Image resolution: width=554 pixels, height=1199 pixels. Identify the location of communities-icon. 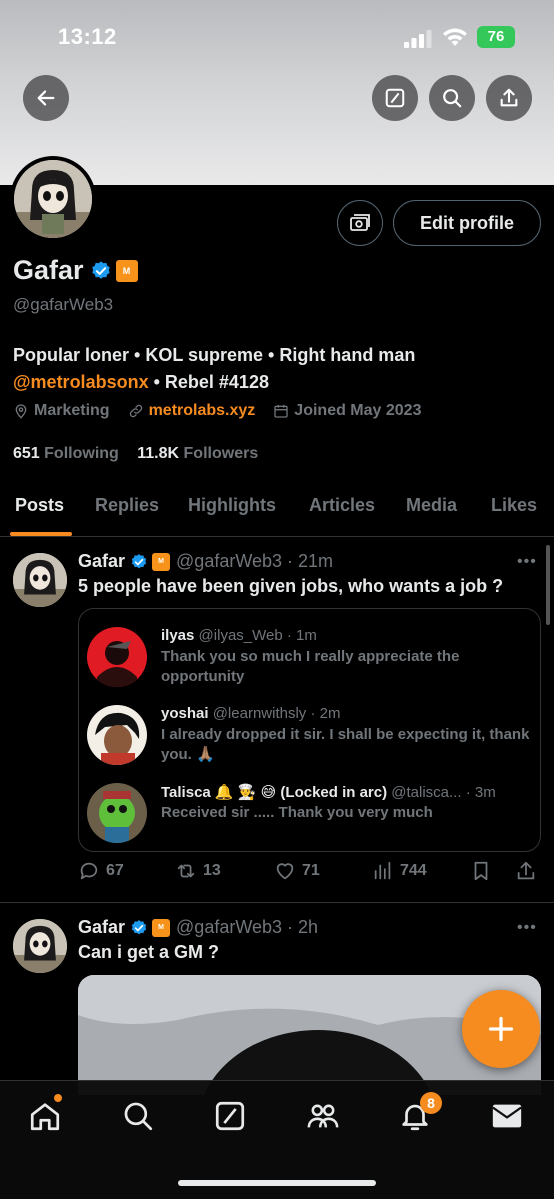
(323, 1116).